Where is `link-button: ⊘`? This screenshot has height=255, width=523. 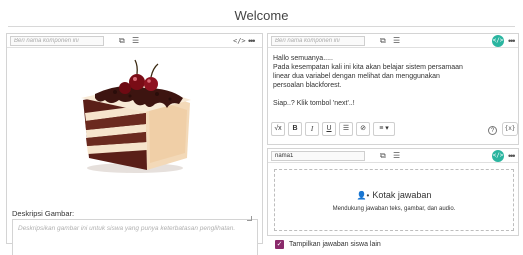 link-button: ⊘ is located at coordinates (363, 129).